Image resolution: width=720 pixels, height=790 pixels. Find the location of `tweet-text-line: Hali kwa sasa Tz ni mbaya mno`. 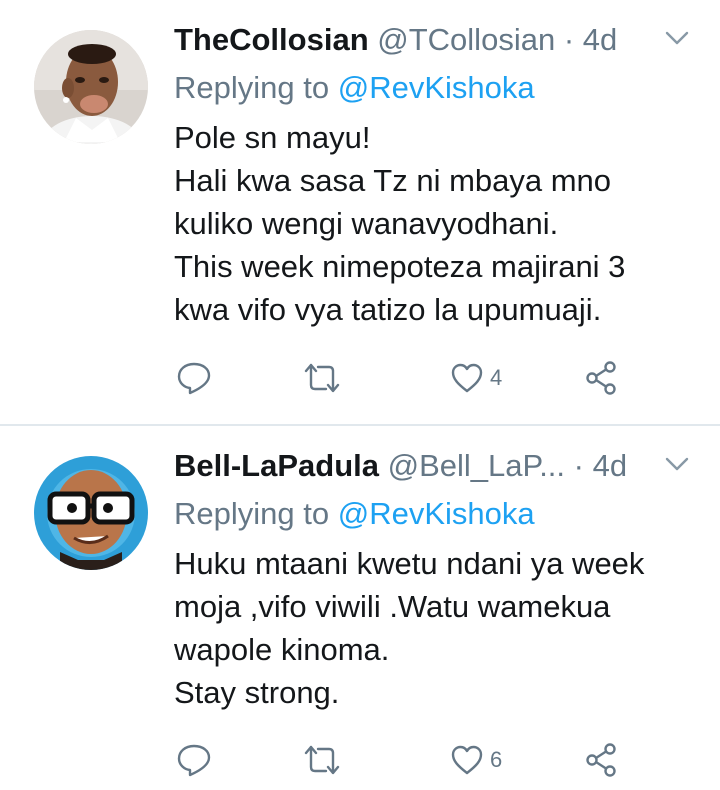

tweet-text-line: Hali kwa sasa Tz ni mbaya mno is located at coordinates (393, 180).